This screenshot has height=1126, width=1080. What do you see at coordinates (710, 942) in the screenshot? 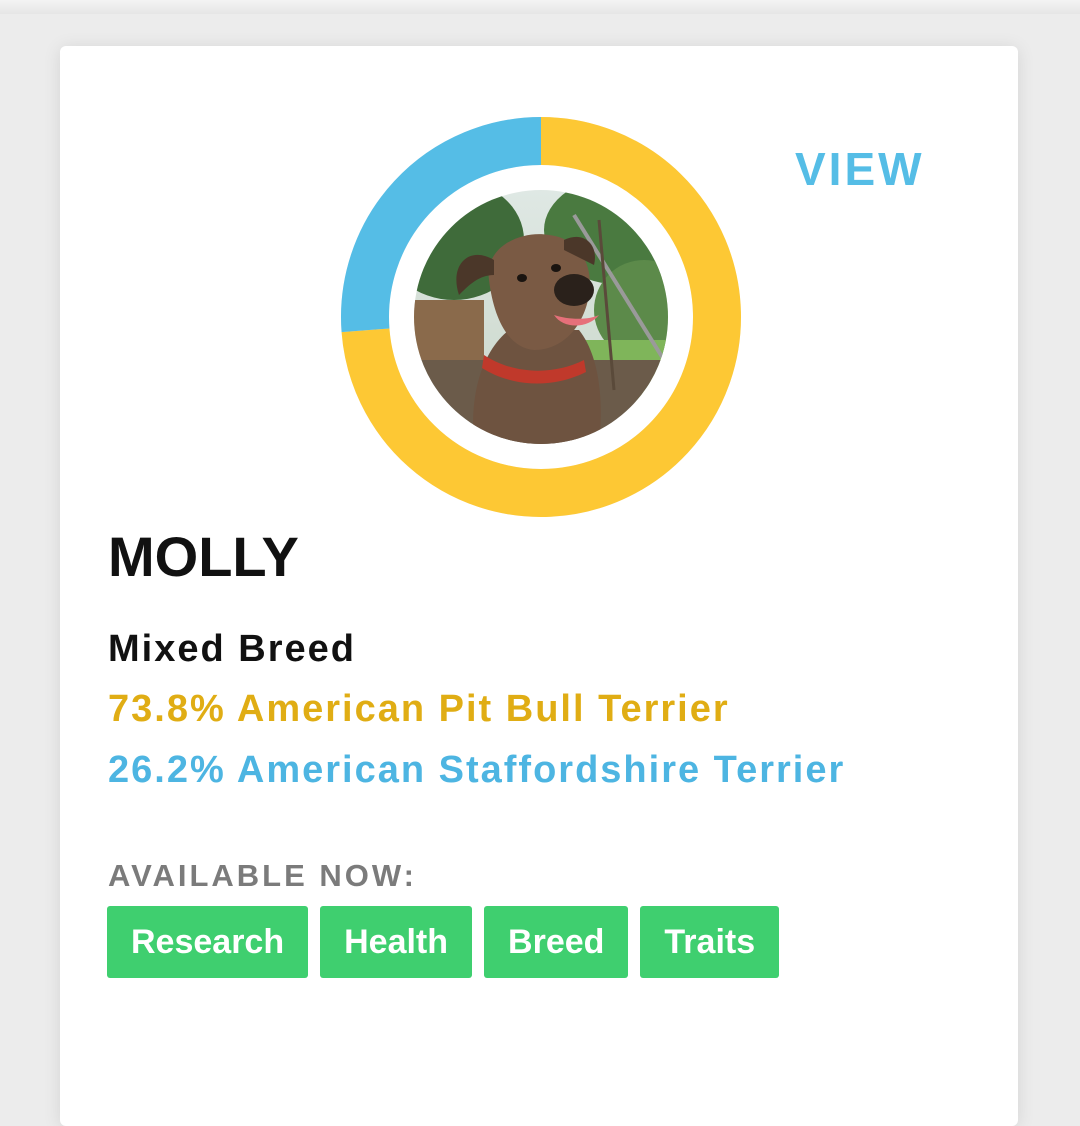
I see `tag-traits: Traits` at bounding box center [710, 942].